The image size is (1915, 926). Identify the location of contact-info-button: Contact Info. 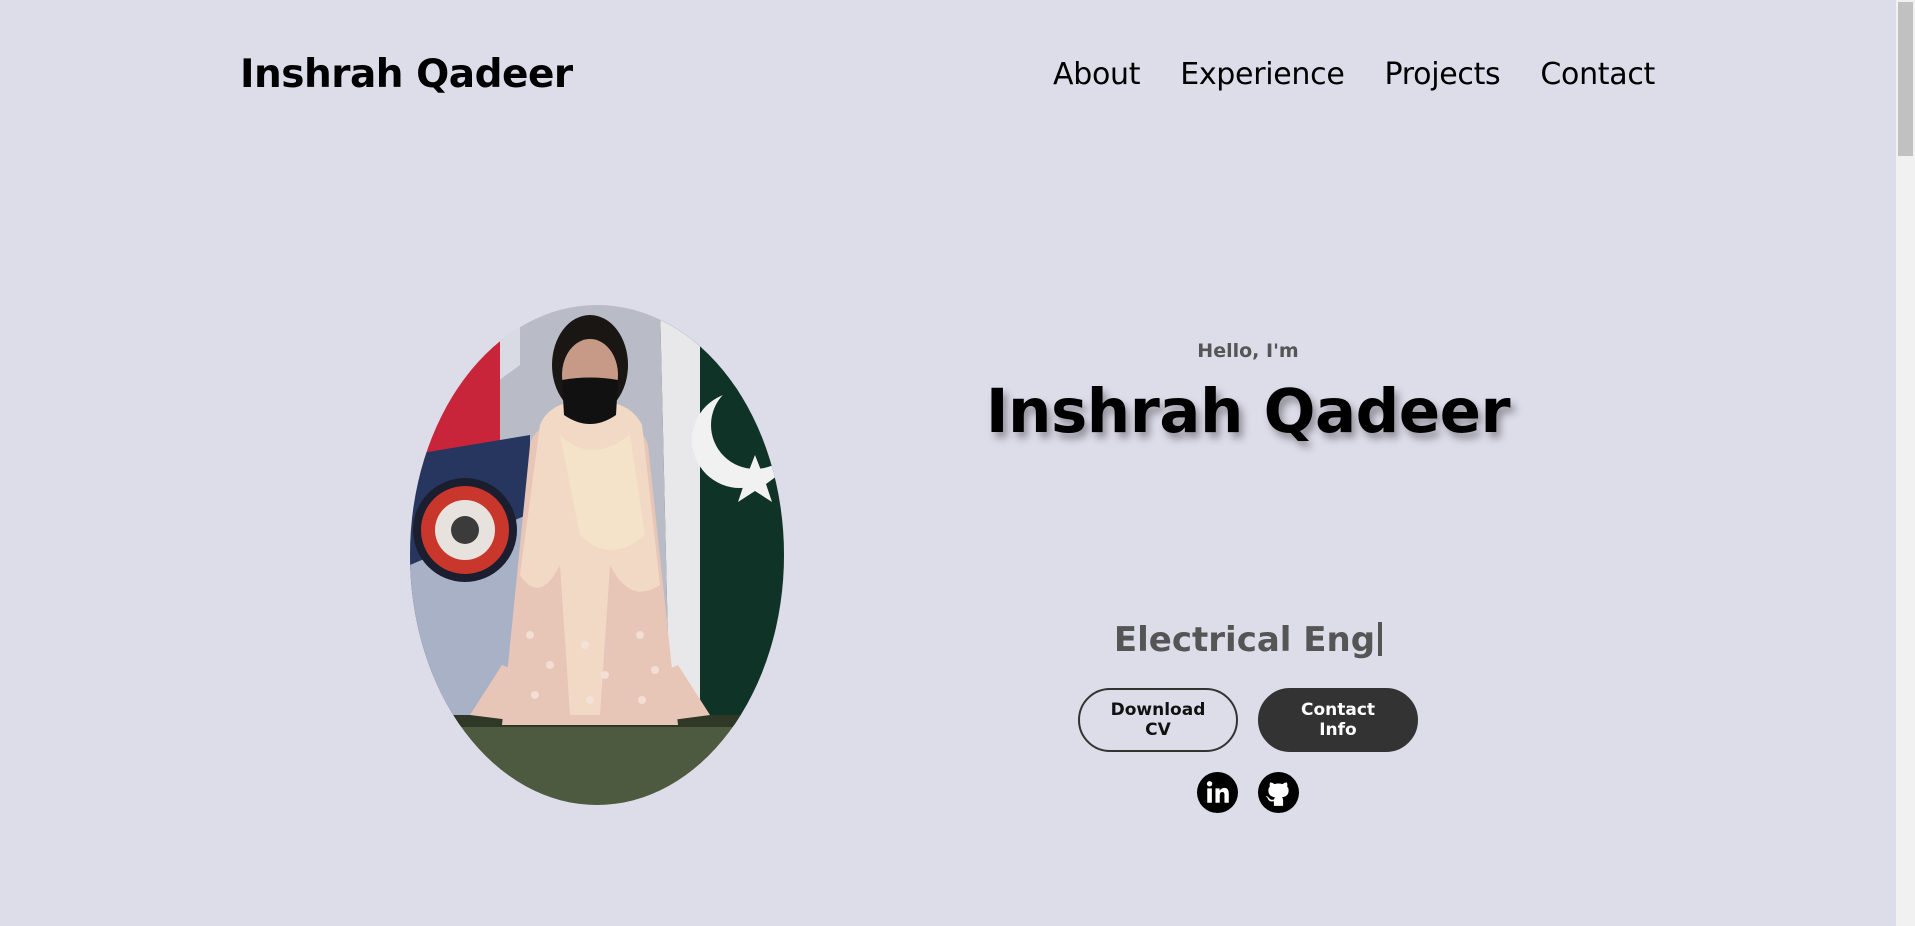
(1338, 720).